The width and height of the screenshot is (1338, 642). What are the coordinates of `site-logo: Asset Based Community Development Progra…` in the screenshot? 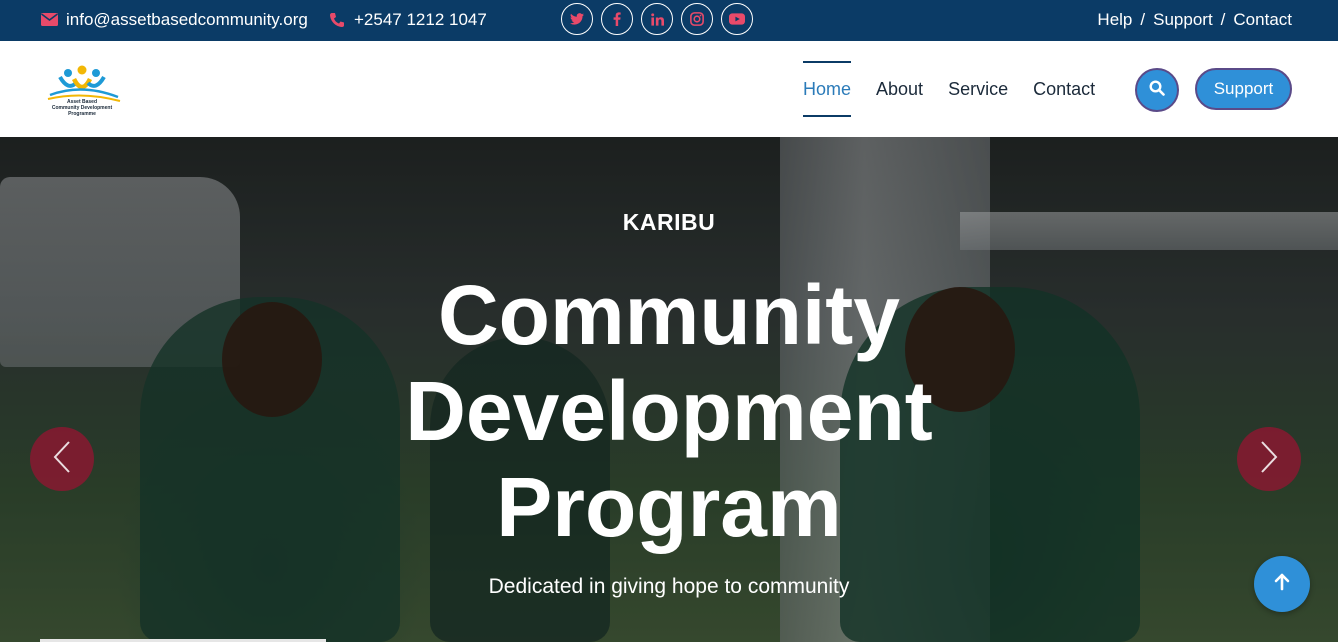 It's located at (82, 92).